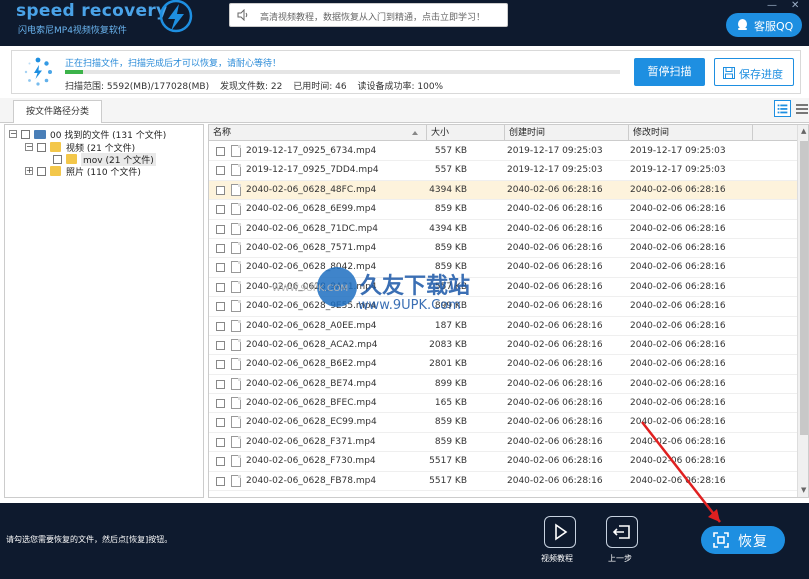 The height and width of the screenshot is (579, 809). I want to click on tree-node-photo: + 照片 (110 个文件), so click(110, 171).